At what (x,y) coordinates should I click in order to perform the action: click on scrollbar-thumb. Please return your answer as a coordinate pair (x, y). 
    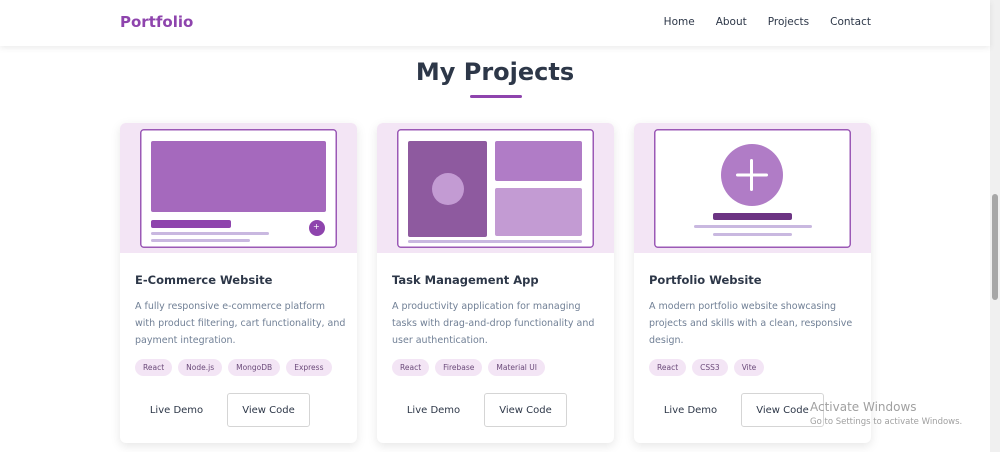
    Looking at the image, I should click on (995, 247).